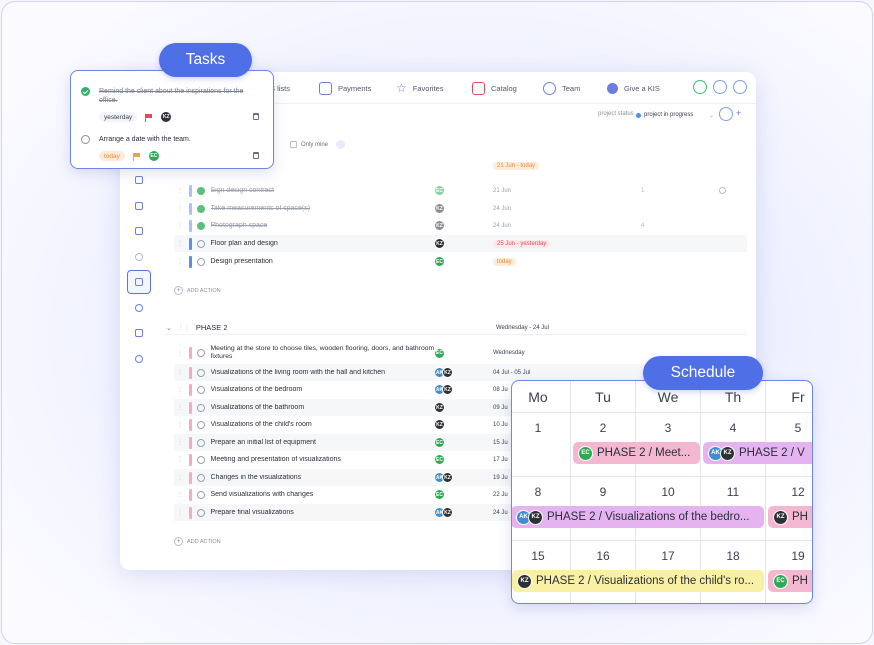 This screenshot has width=874, height=645. I want to click on add-action-phase1: + ADD ACTION, so click(197, 290).